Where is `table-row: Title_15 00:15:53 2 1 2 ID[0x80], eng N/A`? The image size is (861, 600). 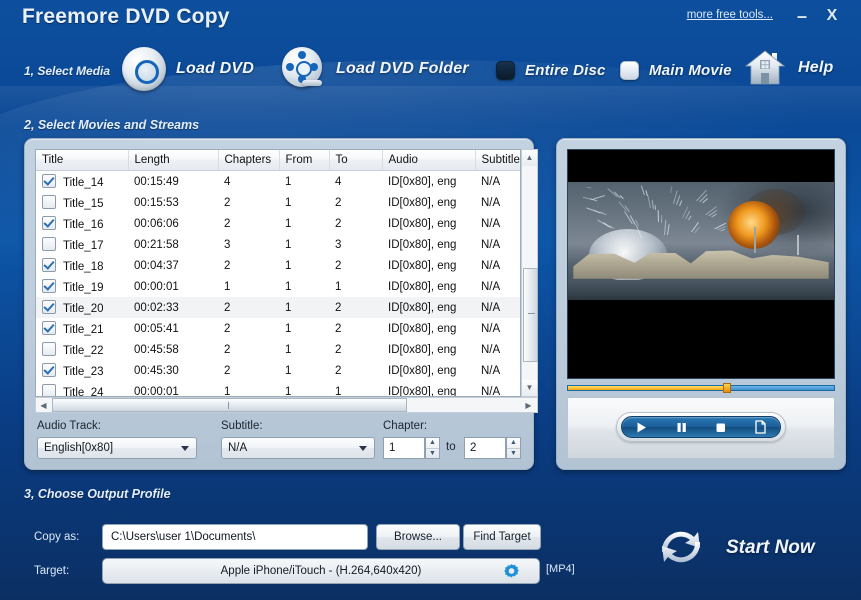 table-row: Title_15 00:15:53 2 1 2 ID[0x80], eng N/A is located at coordinates (278, 202).